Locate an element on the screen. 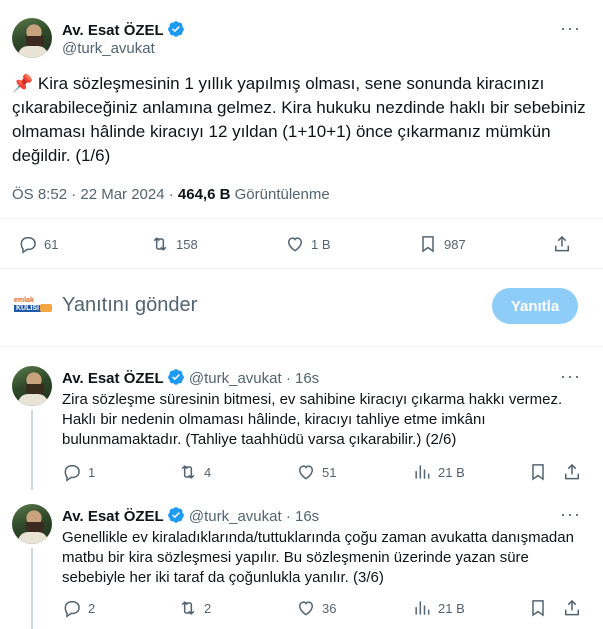 The width and height of the screenshot is (603, 629). reply-button: 1 is located at coordinates (78, 472).